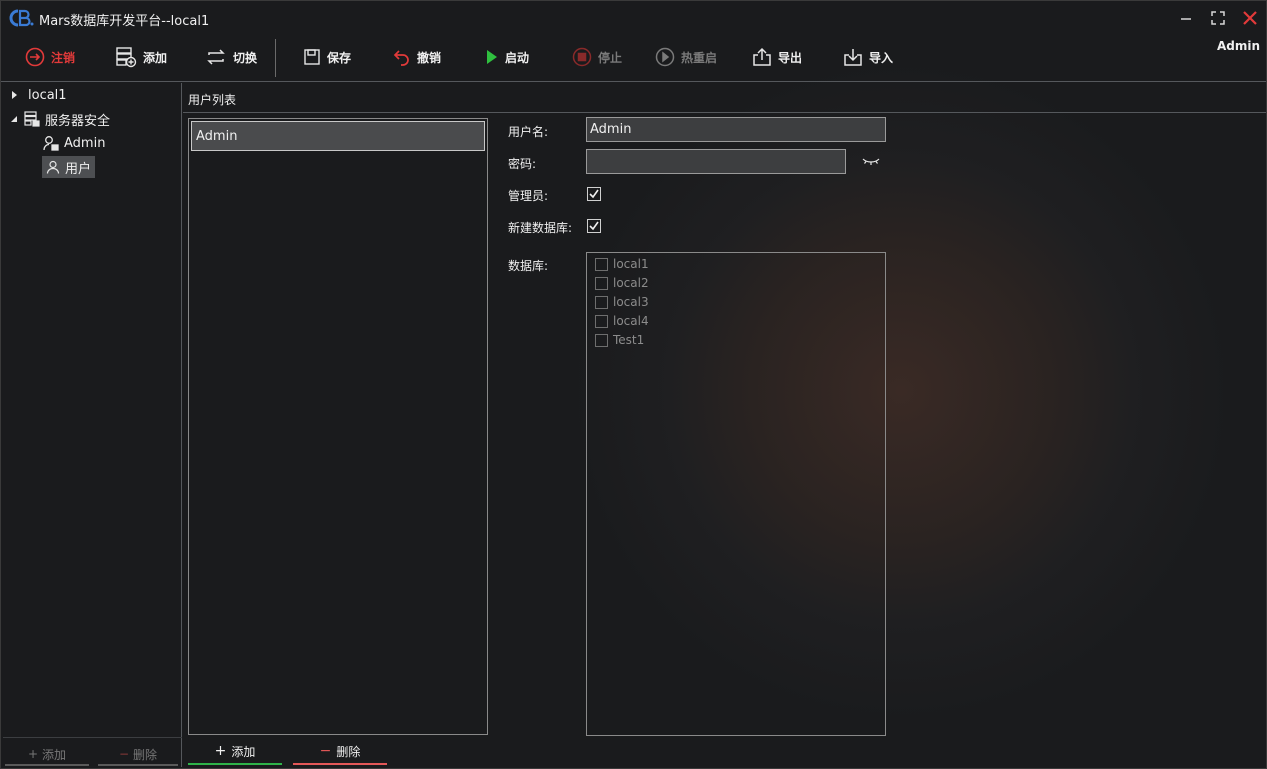 The image size is (1267, 769). I want to click on save-button: 保存, so click(327, 57).